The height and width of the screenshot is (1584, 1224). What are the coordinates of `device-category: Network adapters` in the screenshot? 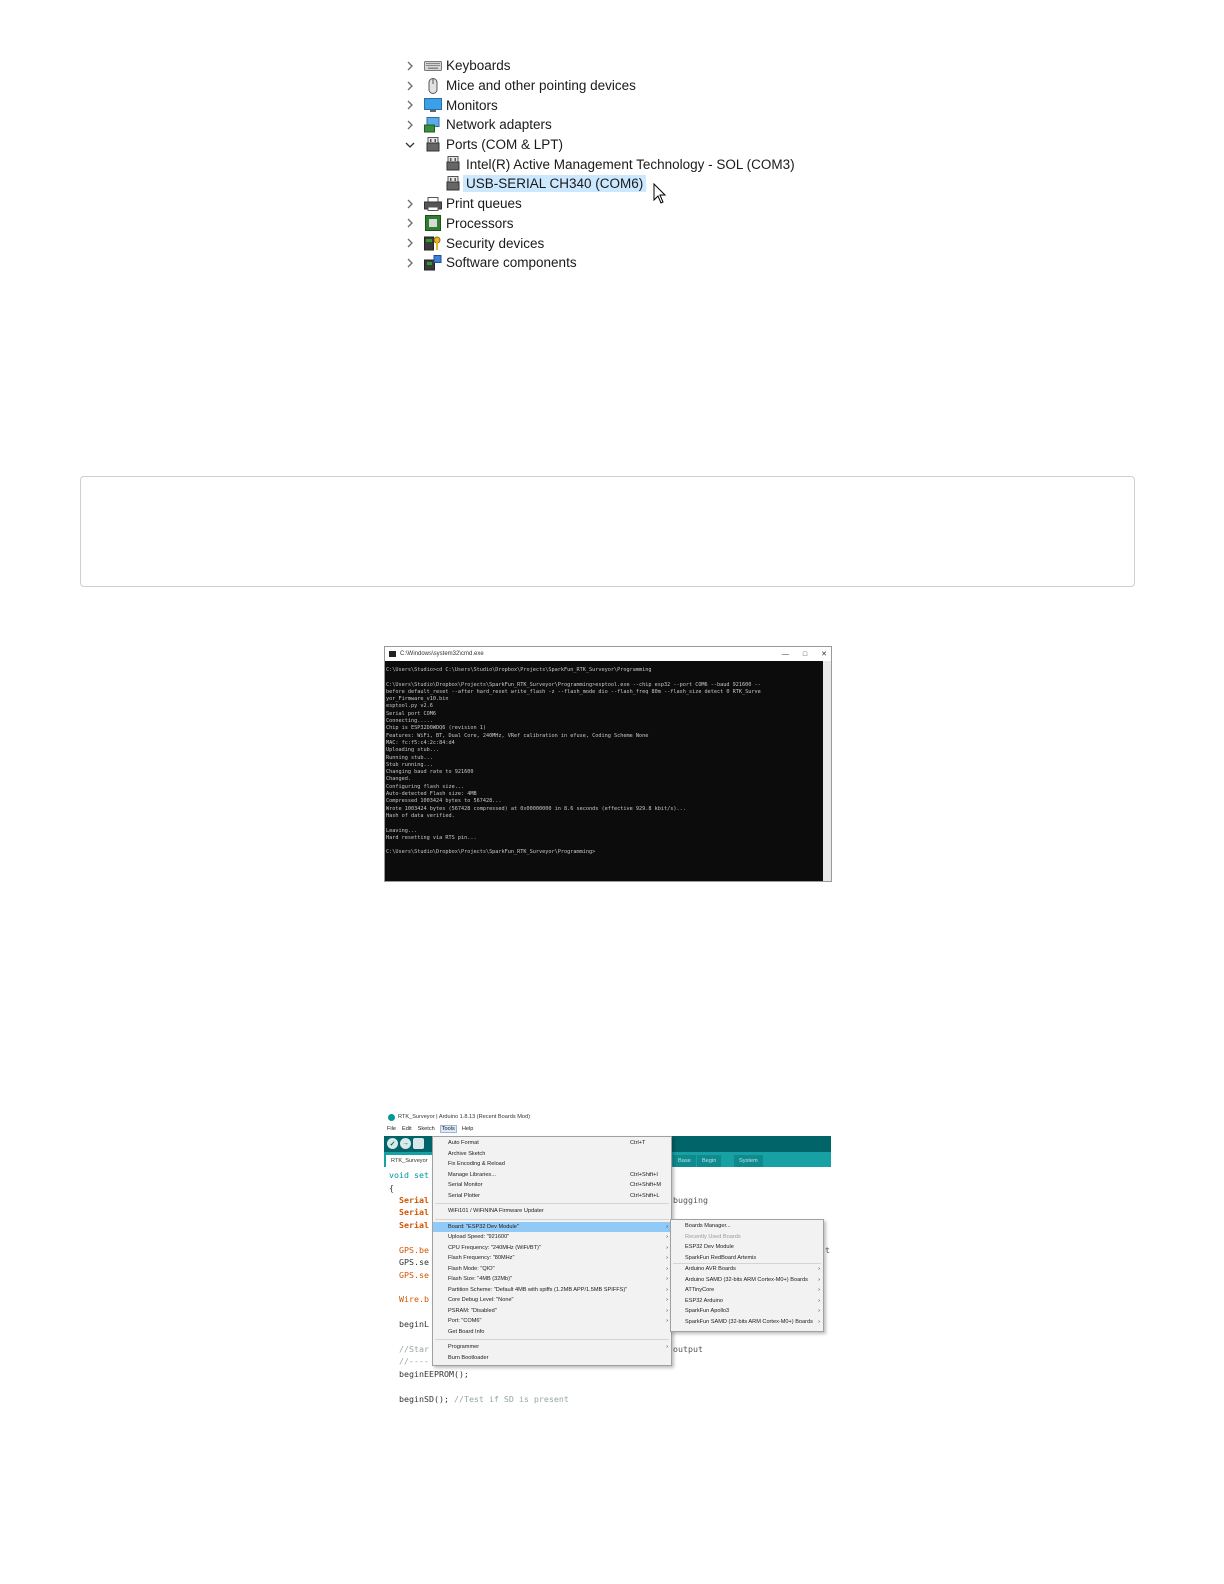 It's located at (610, 125).